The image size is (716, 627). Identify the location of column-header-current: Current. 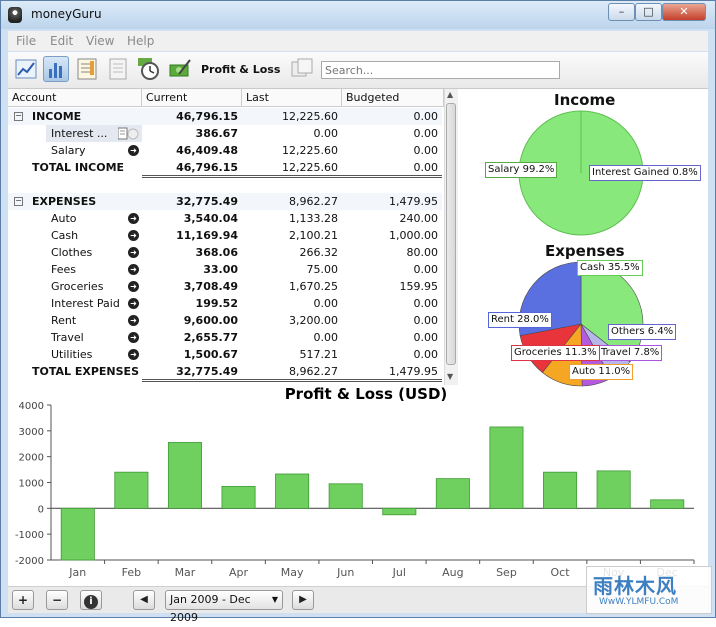
(192, 98).